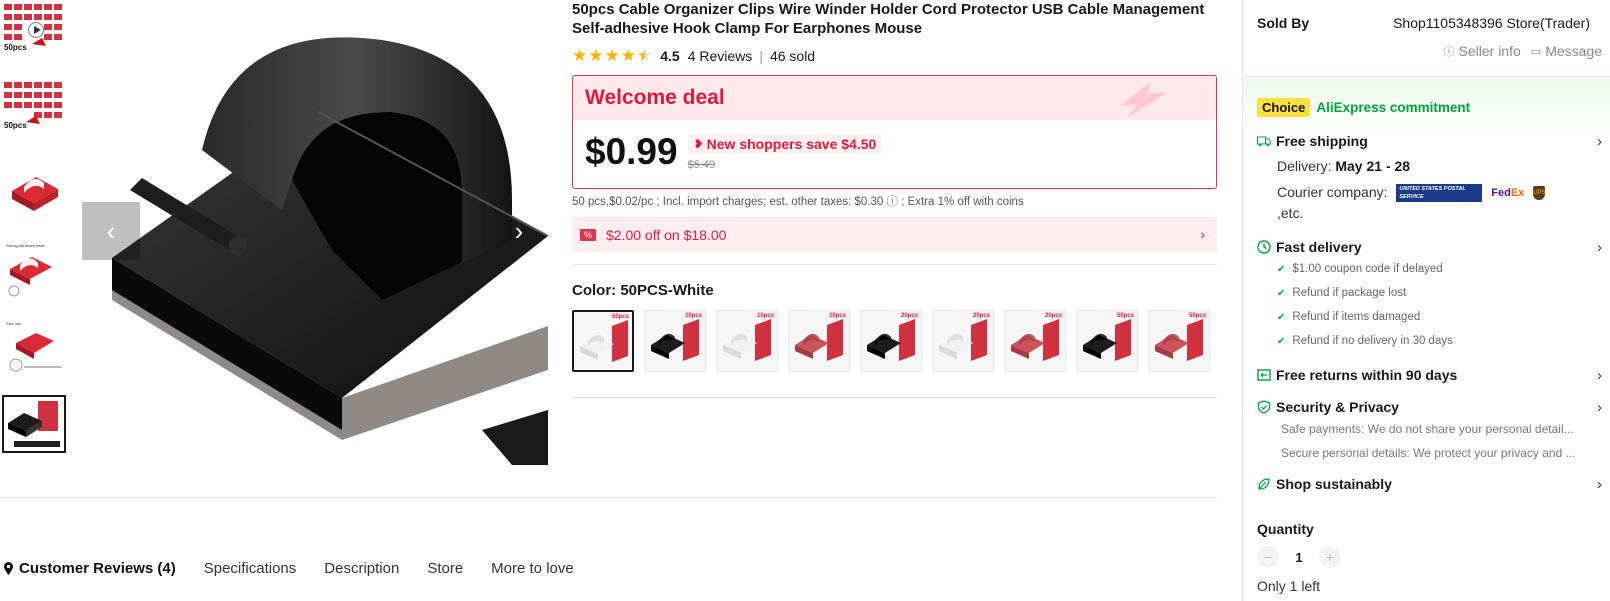  What do you see at coordinates (250, 568) in the screenshot?
I see `tab-specifications: Specifications` at bounding box center [250, 568].